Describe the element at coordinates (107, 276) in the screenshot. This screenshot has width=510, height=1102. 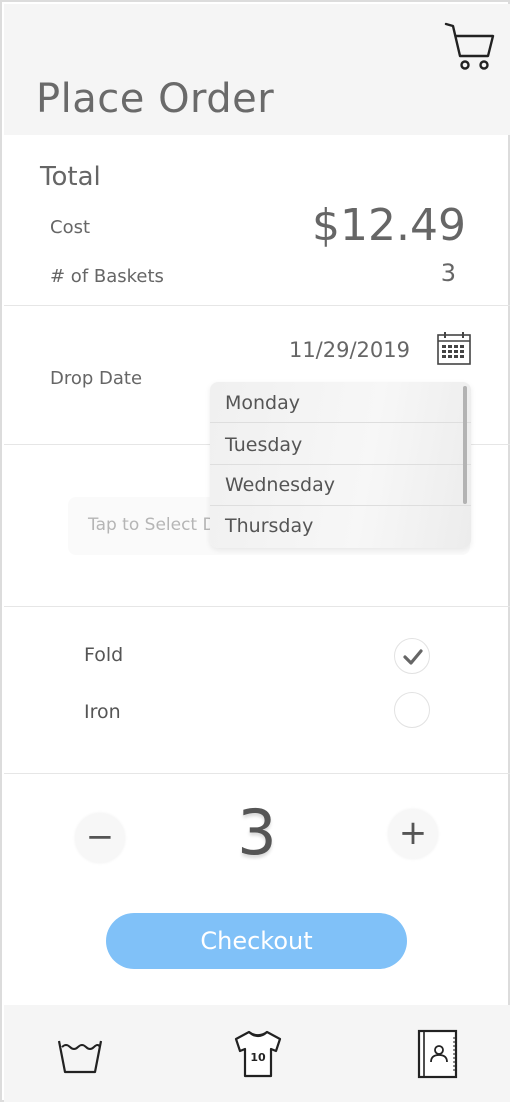
I see `baskets-label: # of Baskets` at that location.